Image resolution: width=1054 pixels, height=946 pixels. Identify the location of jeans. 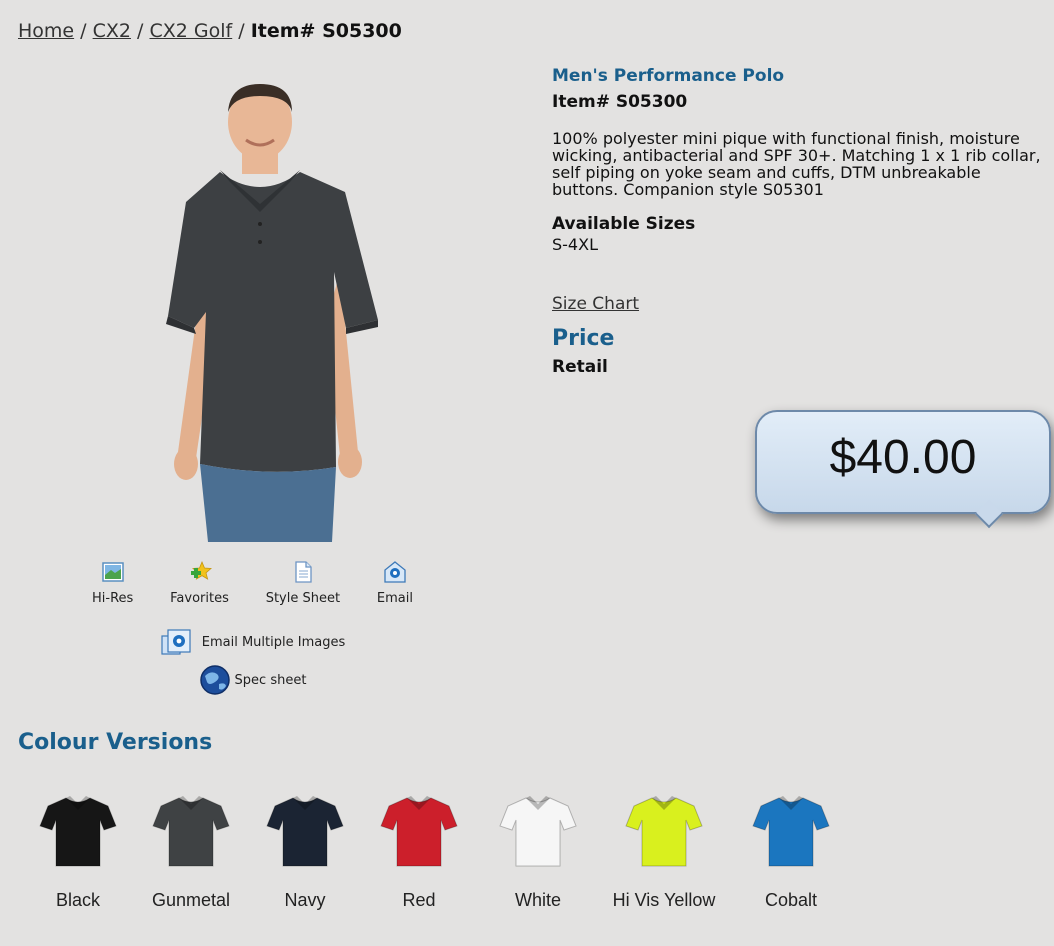
(268, 503).